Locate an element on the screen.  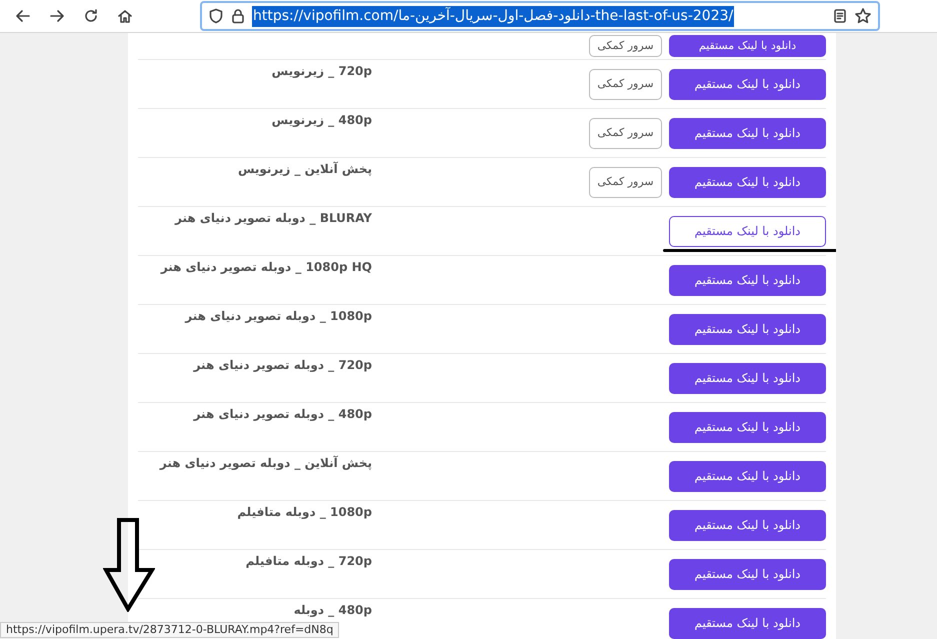
shield-icon is located at coordinates (216, 16).